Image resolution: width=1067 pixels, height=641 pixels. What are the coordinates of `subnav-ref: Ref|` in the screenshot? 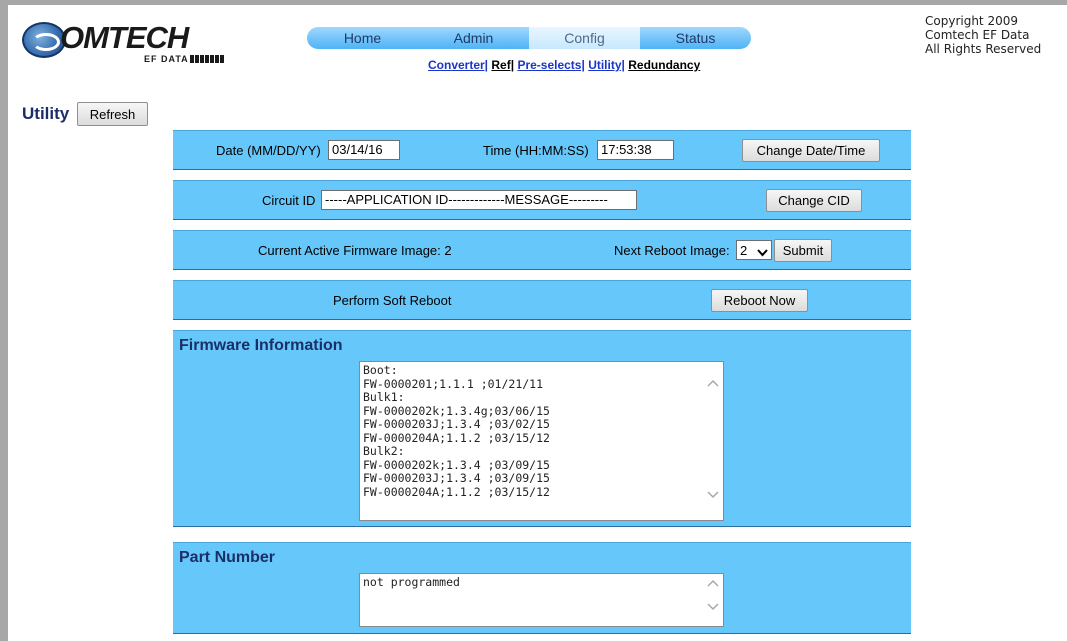 It's located at (502, 65).